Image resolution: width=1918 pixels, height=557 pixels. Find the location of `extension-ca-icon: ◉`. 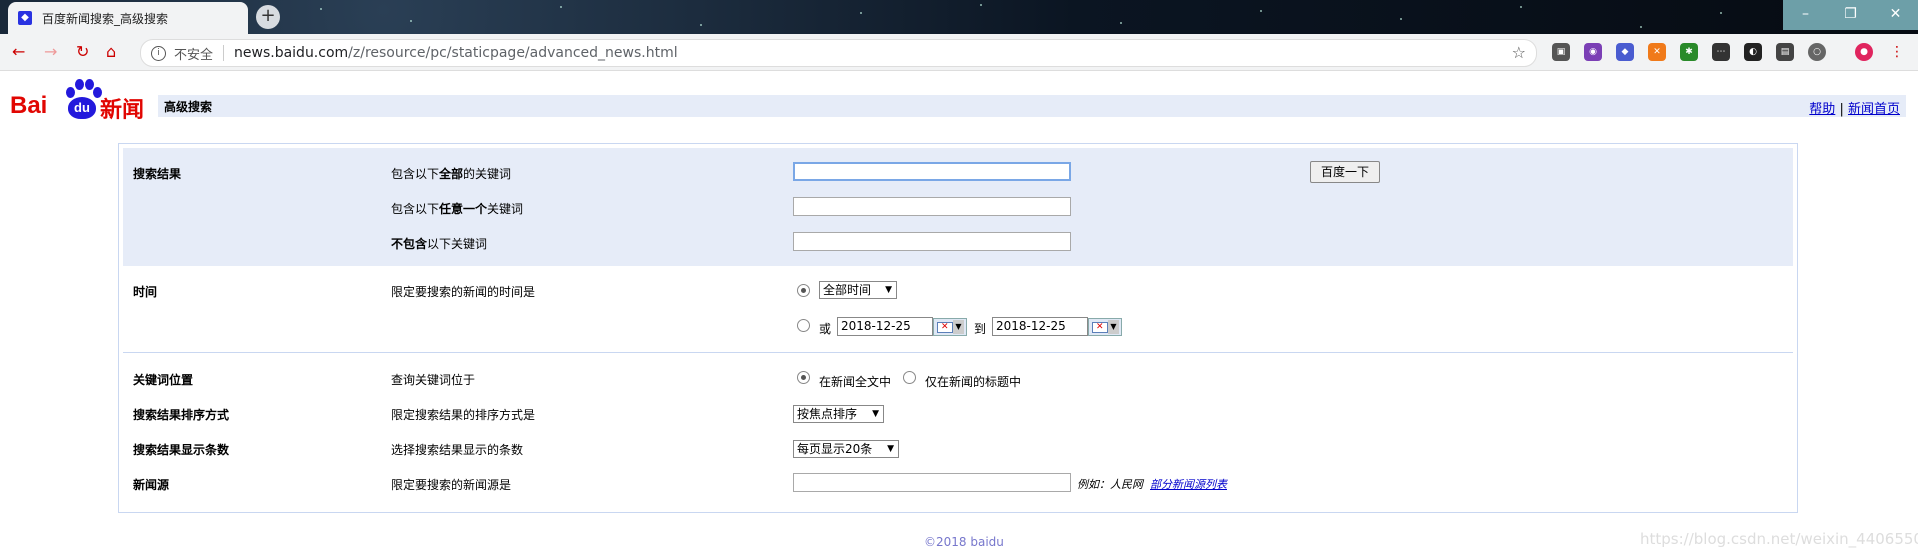

extension-ca-icon: ◉ is located at coordinates (1593, 52).